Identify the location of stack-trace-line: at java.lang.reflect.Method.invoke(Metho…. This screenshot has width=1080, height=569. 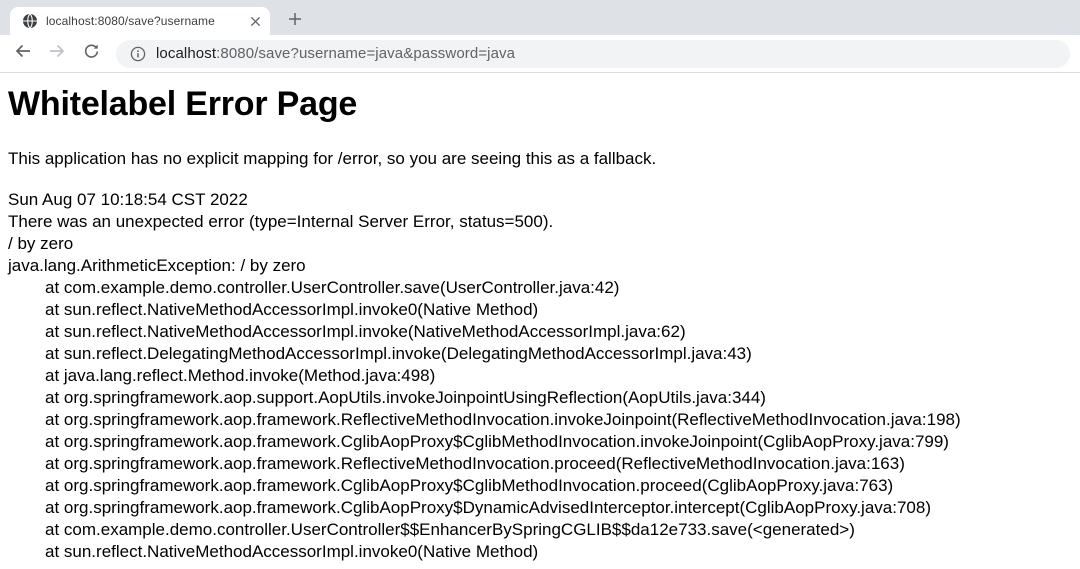
(240, 375).